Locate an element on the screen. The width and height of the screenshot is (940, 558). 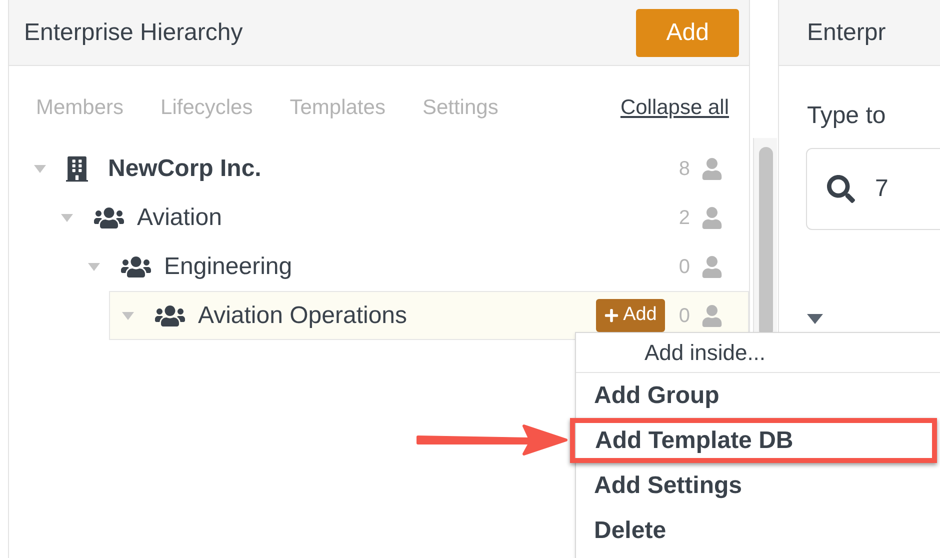
node-label: NewCorp Inc. is located at coordinates (185, 168).